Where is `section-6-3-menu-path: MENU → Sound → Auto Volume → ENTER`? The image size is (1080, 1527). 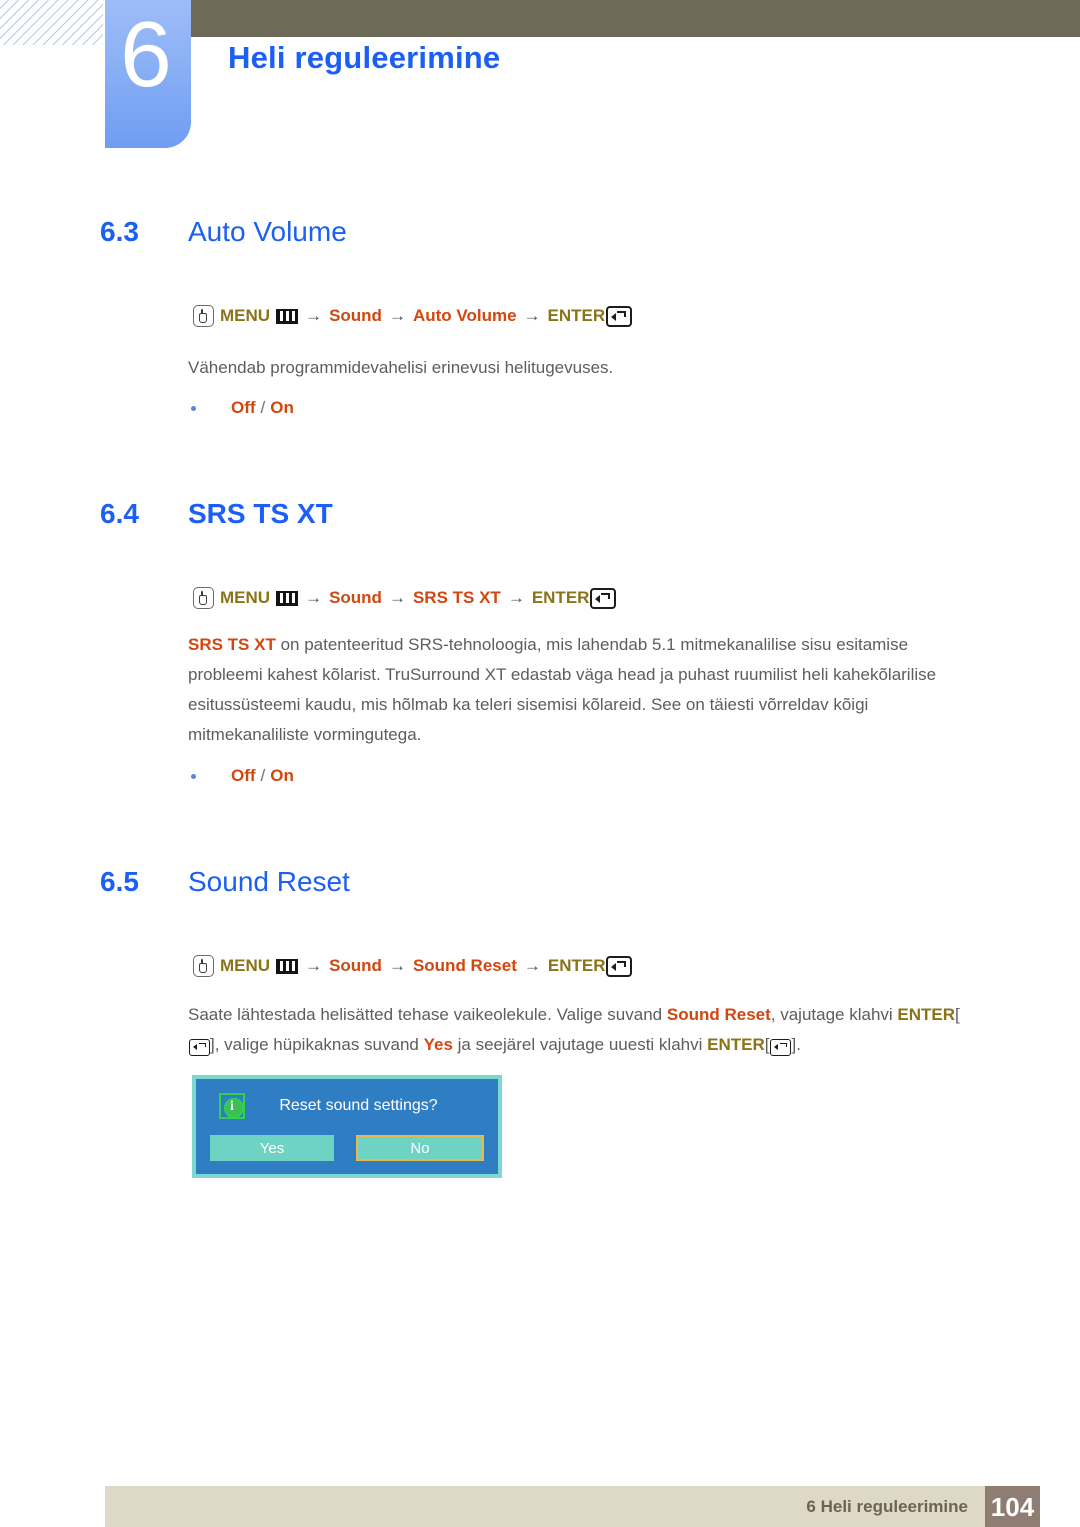 section-6-3-menu-path: MENU → Sound → Auto Volume → ENTER is located at coordinates (413, 316).